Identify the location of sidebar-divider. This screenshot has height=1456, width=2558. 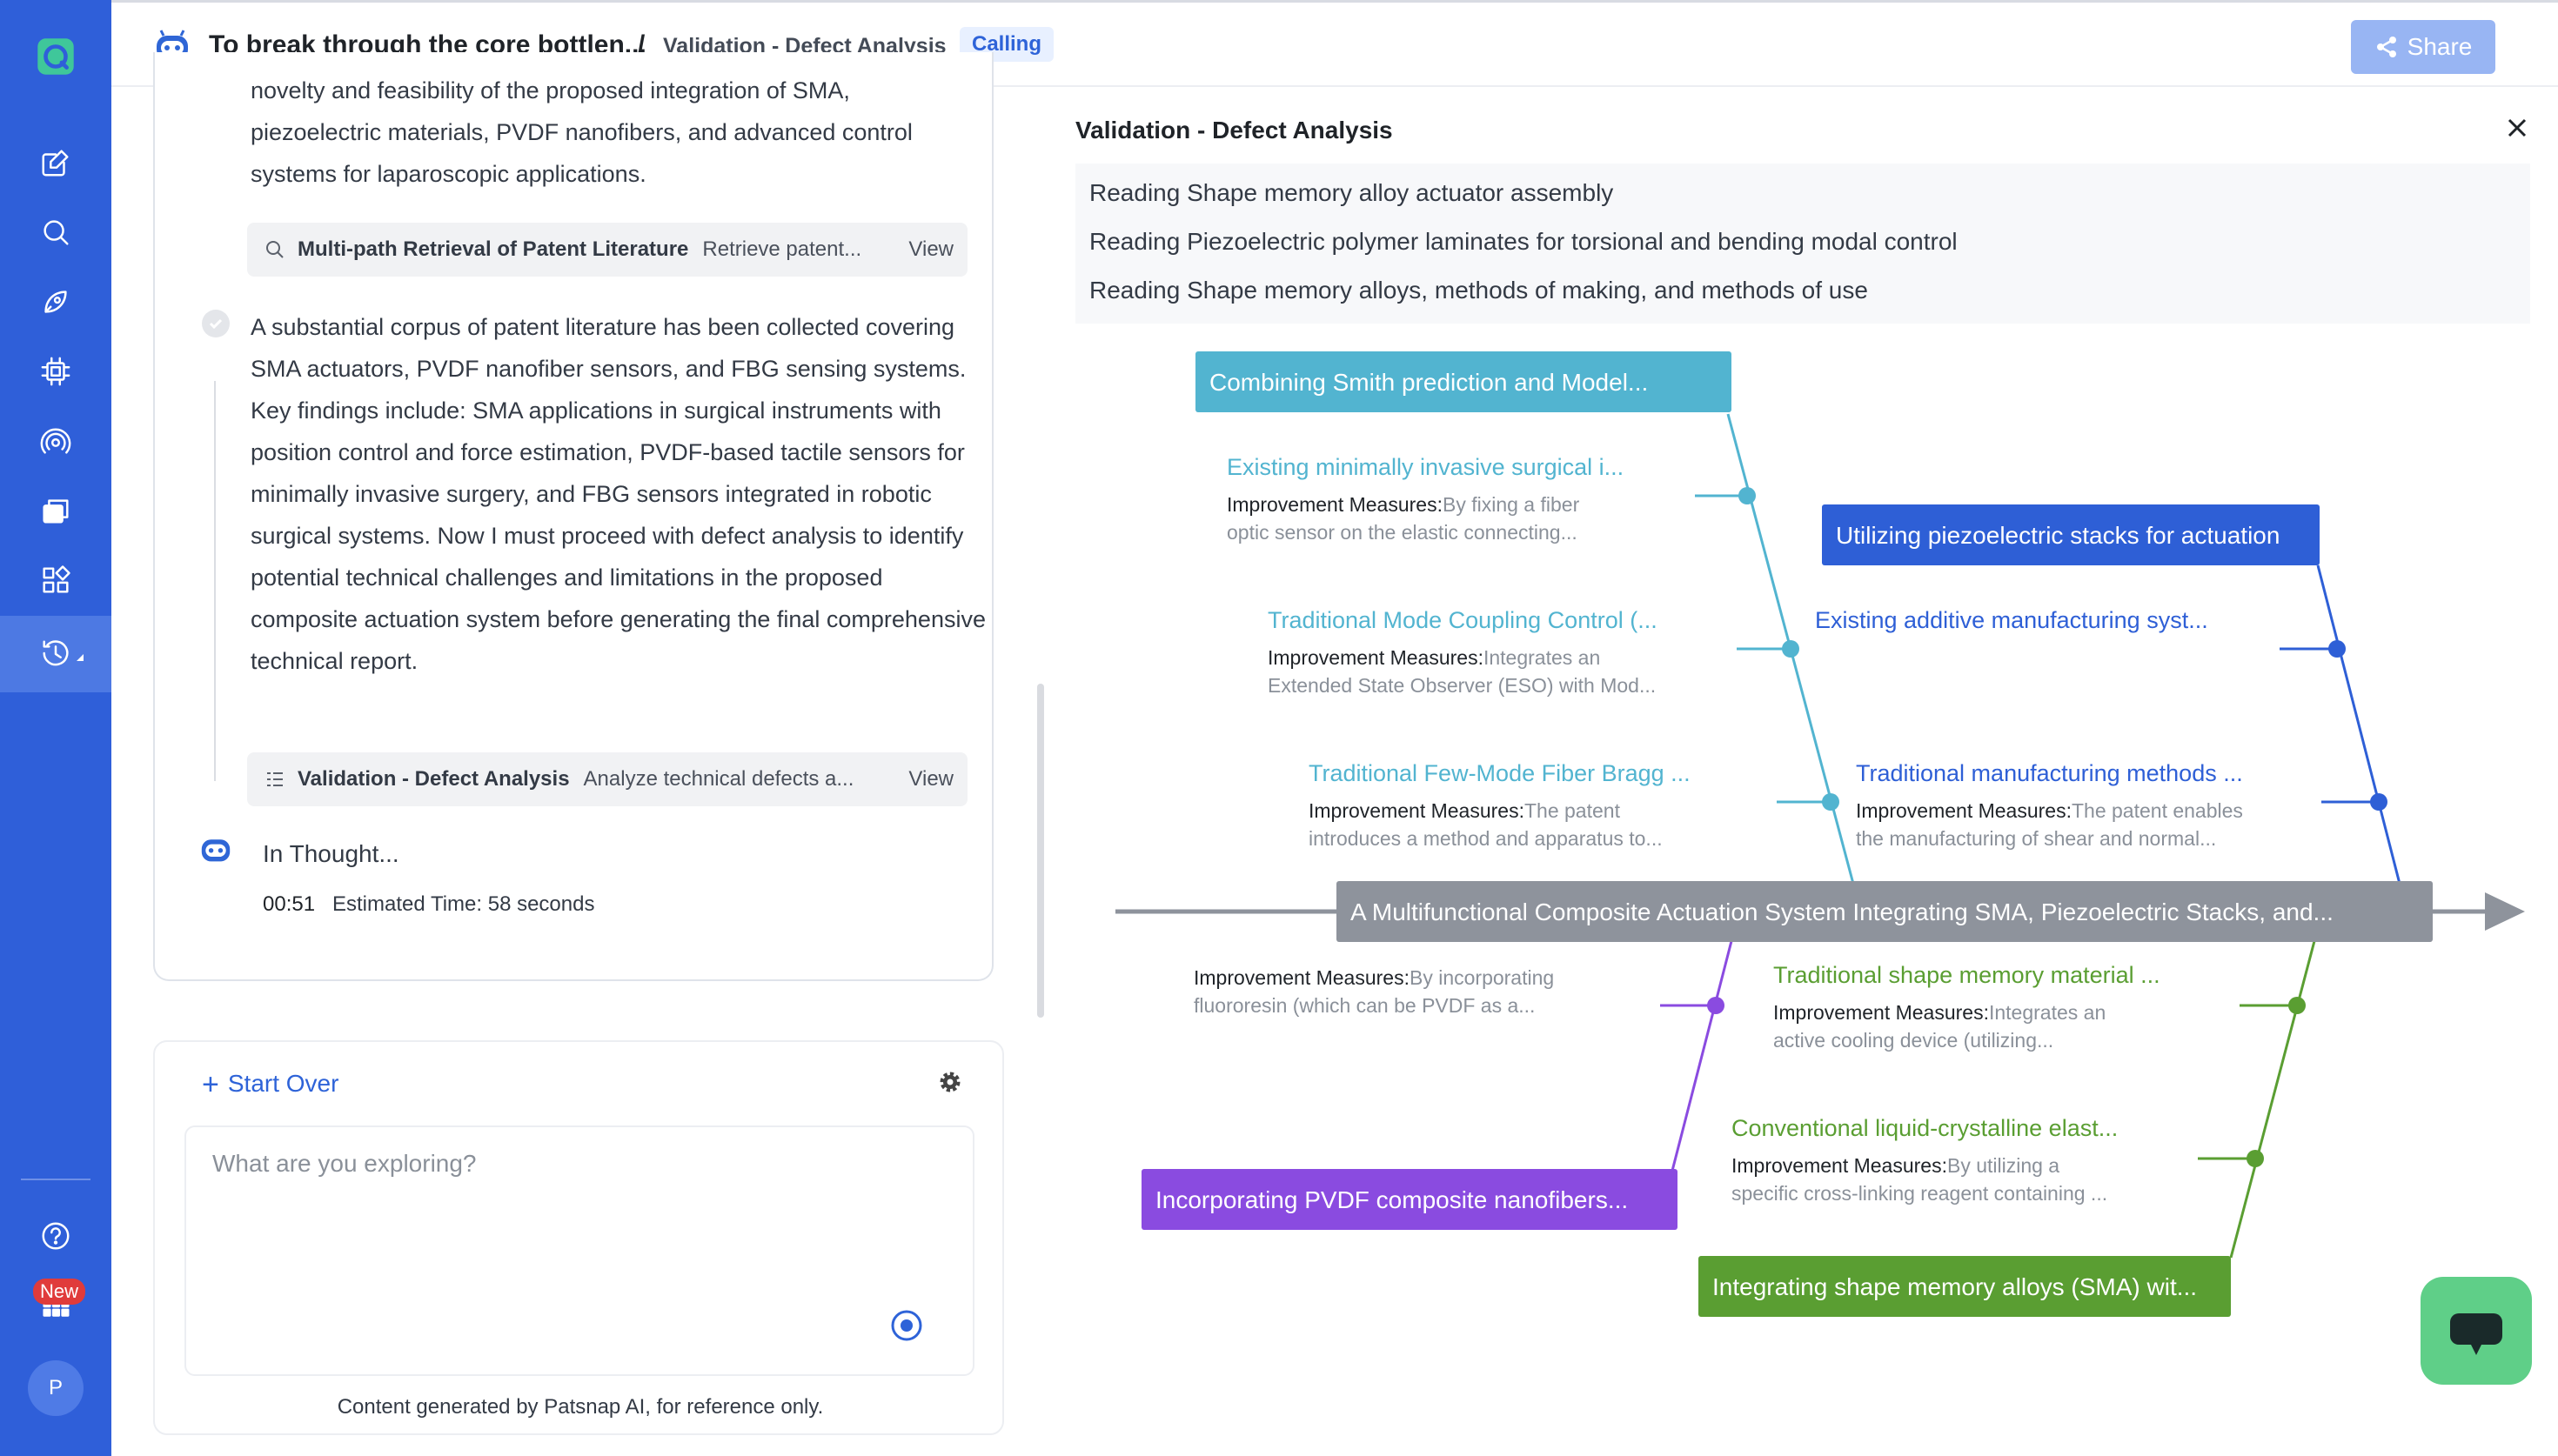
(55, 1179).